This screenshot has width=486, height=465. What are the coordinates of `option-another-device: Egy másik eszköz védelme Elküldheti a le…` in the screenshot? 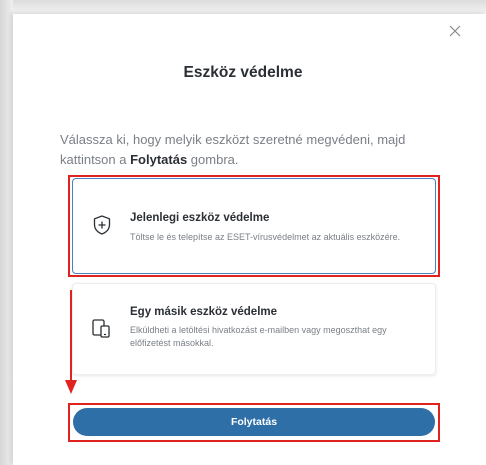 It's located at (254, 329).